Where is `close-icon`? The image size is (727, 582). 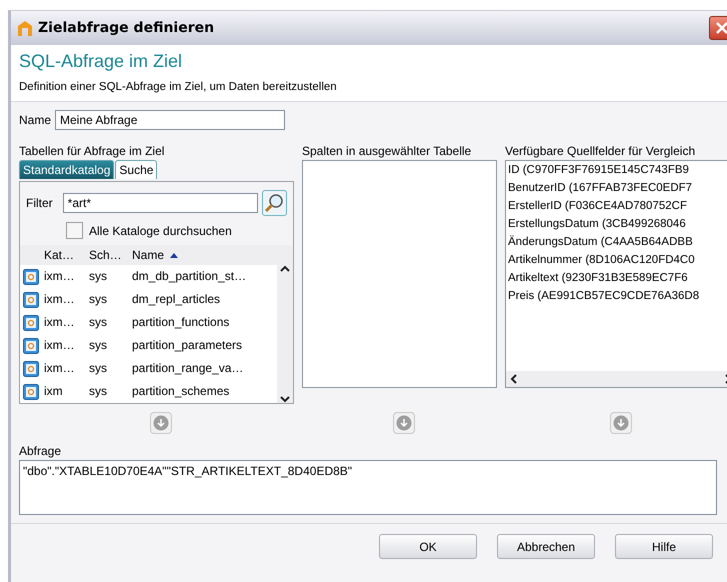
close-icon is located at coordinates (721, 28).